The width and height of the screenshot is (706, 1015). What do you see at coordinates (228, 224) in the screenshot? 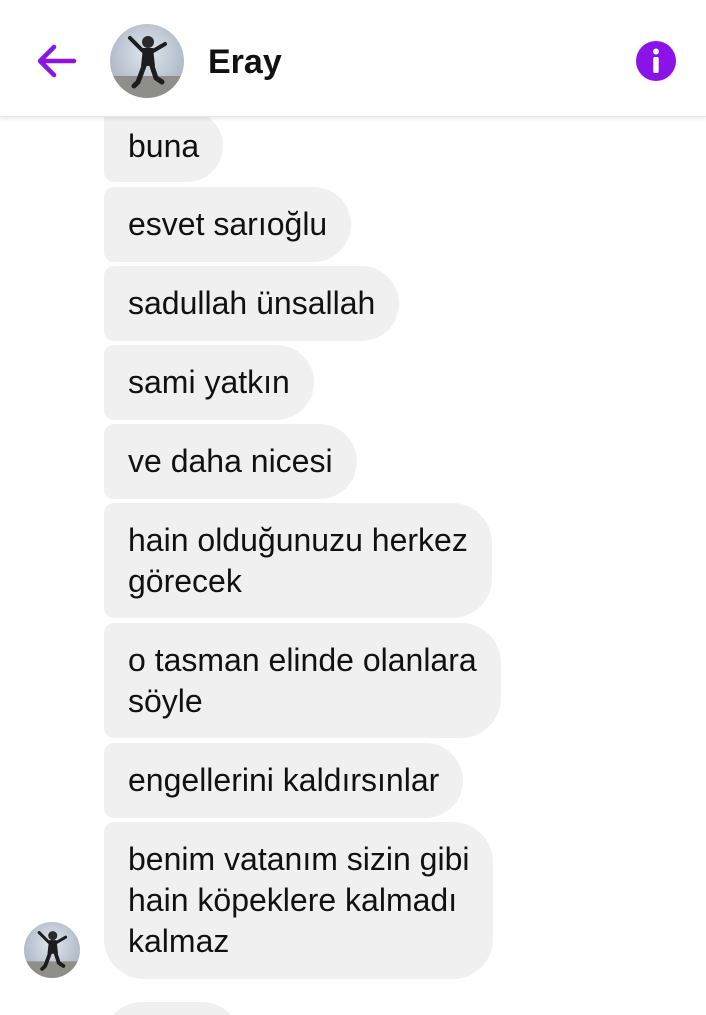
I see `message-bubble: esvet sarıoğlu` at bounding box center [228, 224].